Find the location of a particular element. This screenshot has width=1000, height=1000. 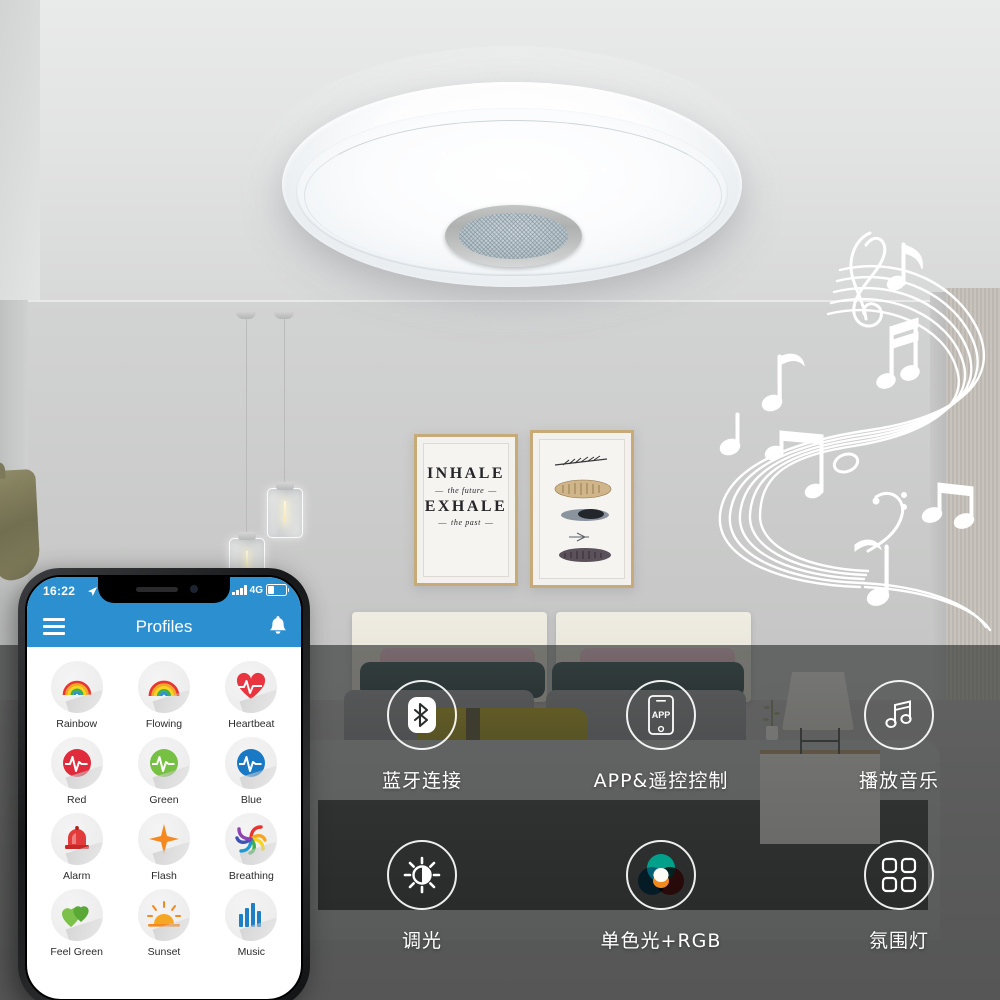

wall-art-poster-feathers is located at coordinates (582, 509).